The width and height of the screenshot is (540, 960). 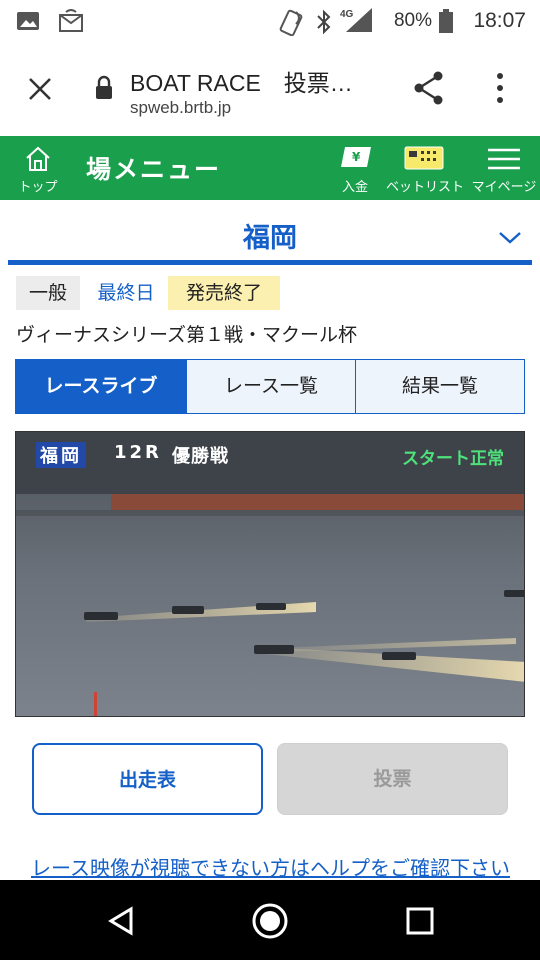 I want to click on video-start-status: スタート正常, so click(x=453, y=459).